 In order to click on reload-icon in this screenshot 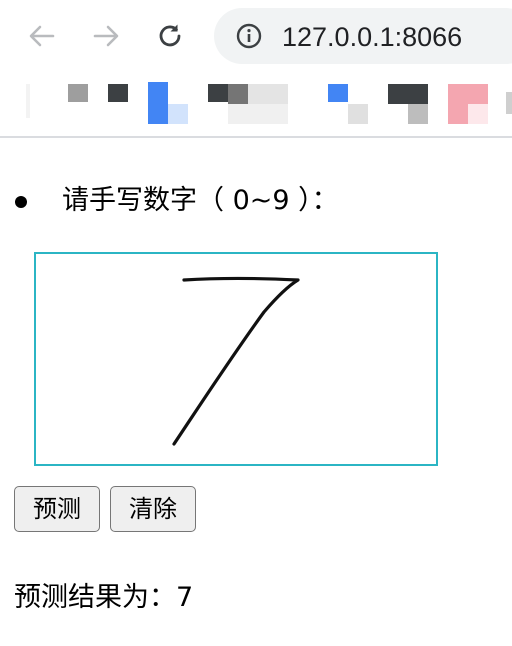, I will do `click(170, 35)`.